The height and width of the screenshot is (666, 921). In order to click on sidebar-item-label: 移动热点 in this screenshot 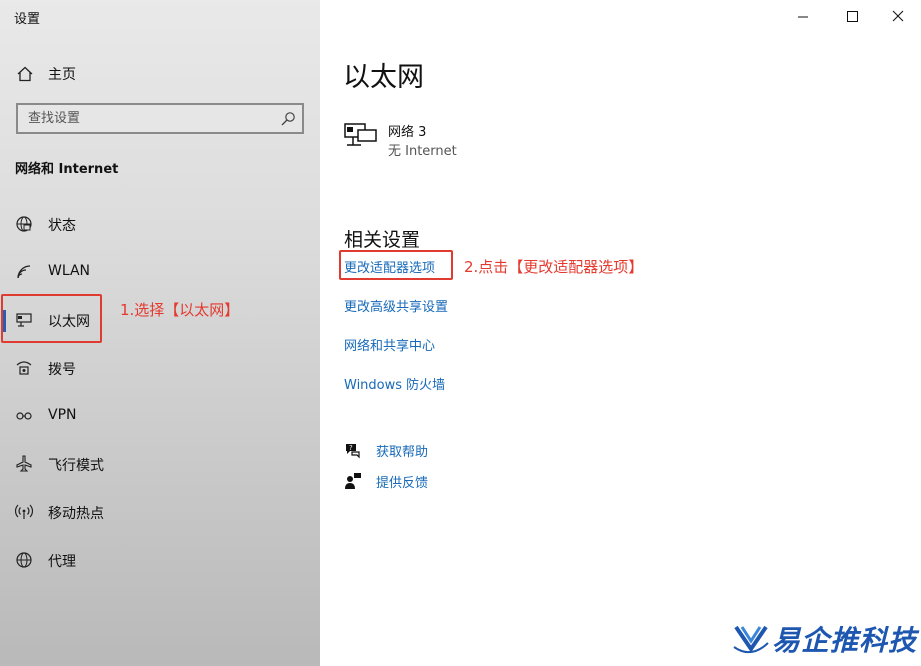, I will do `click(76, 514)`.